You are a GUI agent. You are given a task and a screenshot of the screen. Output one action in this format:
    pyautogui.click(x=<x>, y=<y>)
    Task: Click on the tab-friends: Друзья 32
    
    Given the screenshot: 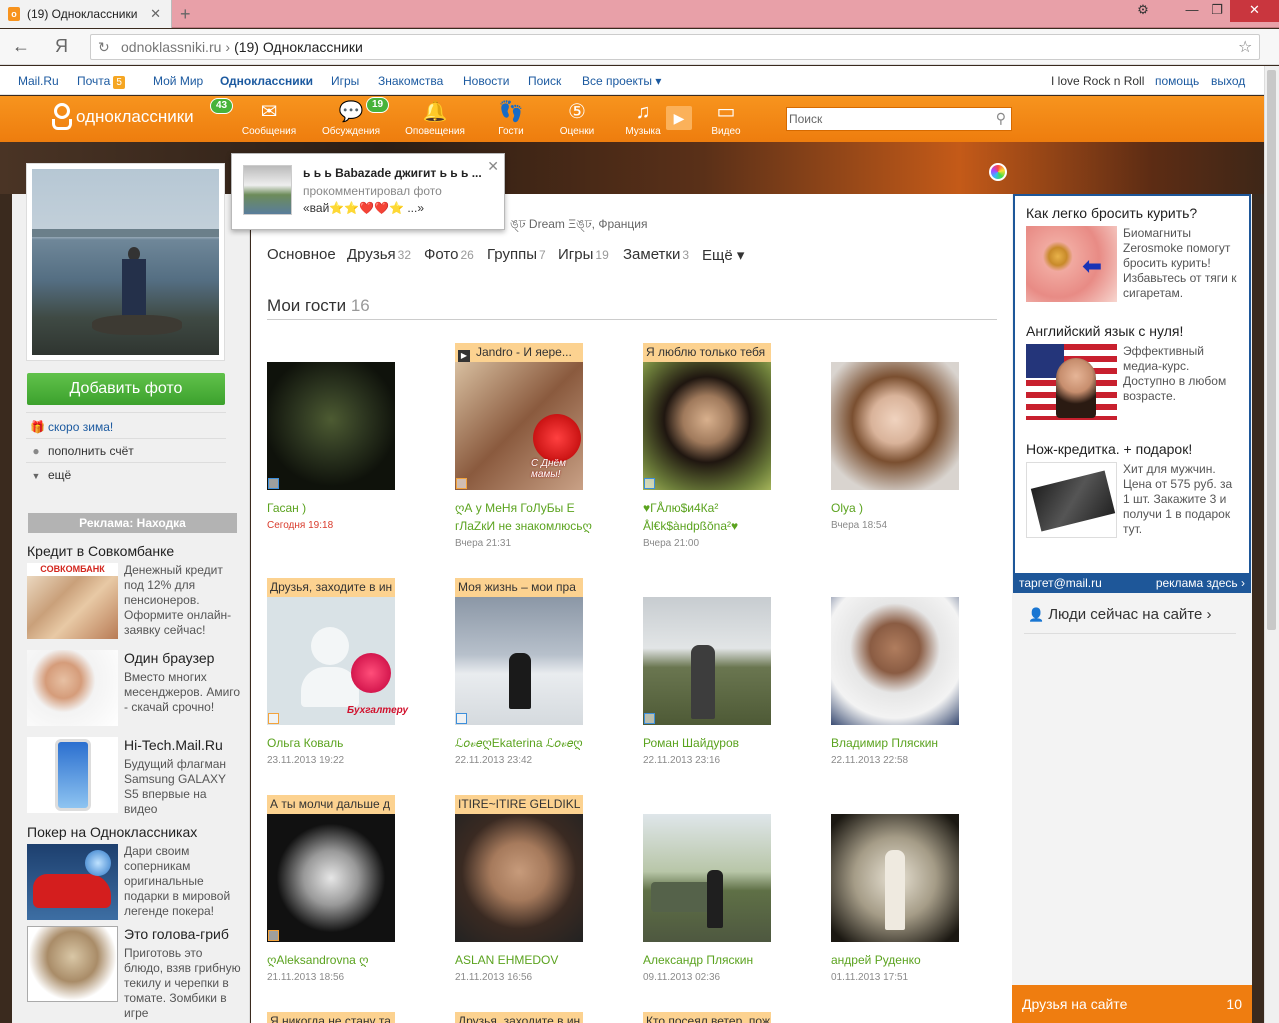 What is the action you would take?
    pyautogui.click(x=379, y=254)
    